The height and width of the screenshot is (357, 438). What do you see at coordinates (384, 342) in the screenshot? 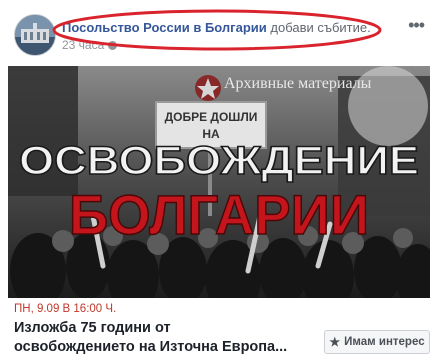
I see `interested-button-label: Имам интерес` at bounding box center [384, 342].